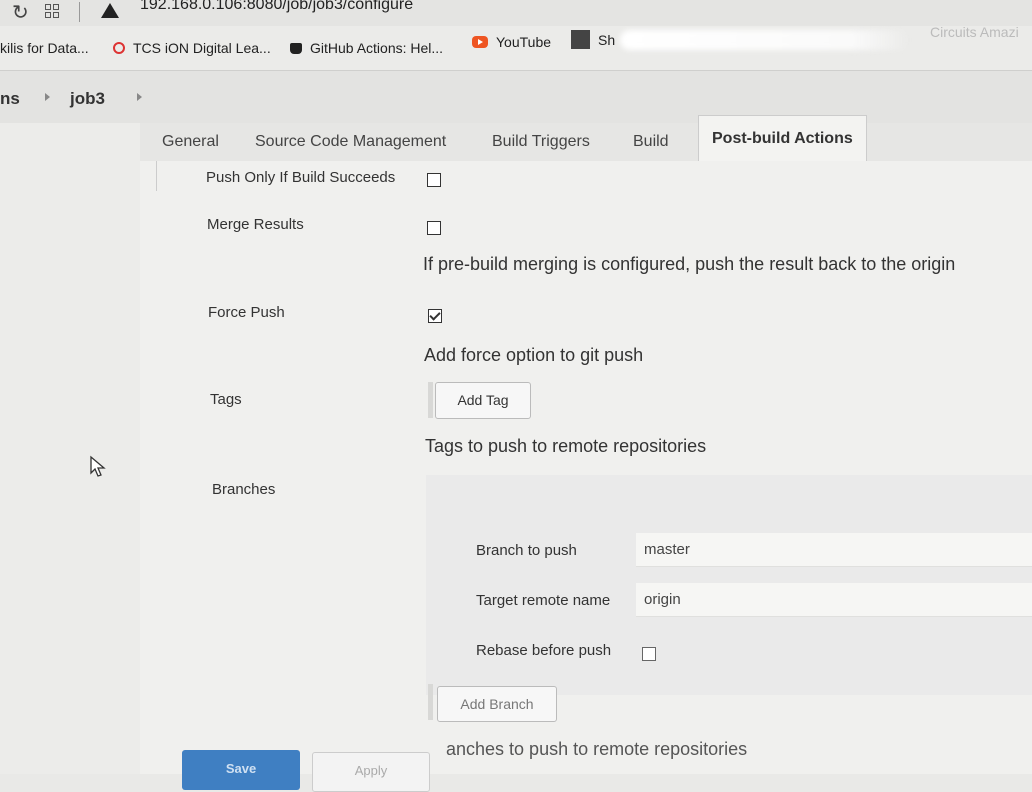  Describe the element at coordinates (246, 312) in the screenshot. I see `force-push-label: Force Push` at that location.